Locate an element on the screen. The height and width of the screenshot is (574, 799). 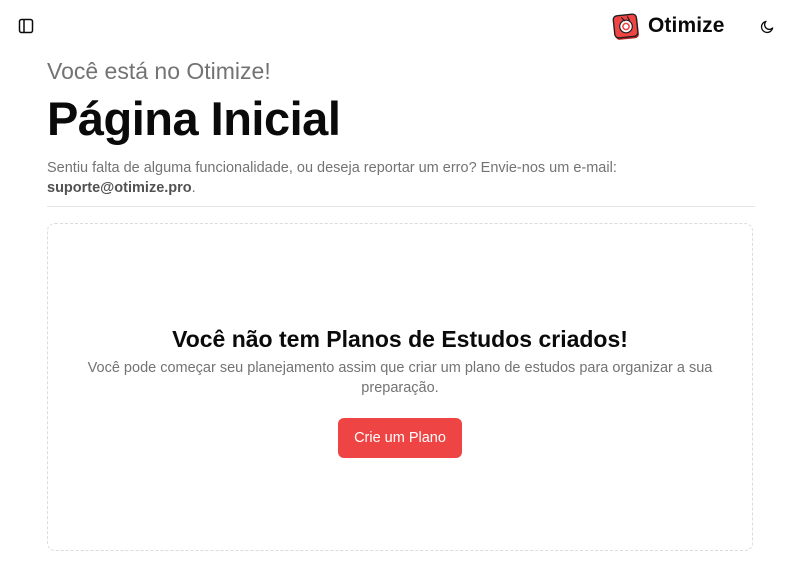
support-suffix: . is located at coordinates (193, 188).